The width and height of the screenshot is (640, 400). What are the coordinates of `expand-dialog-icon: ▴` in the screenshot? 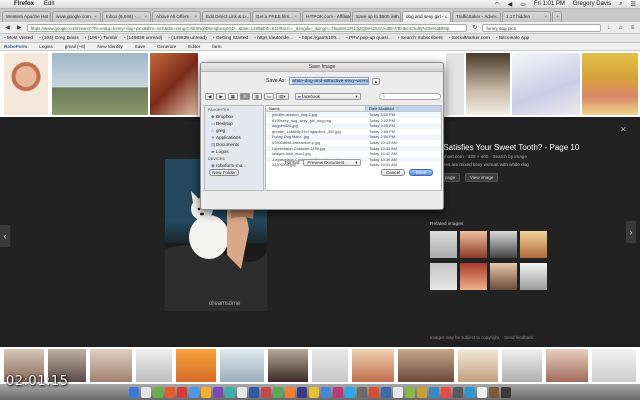 It's located at (375, 81).